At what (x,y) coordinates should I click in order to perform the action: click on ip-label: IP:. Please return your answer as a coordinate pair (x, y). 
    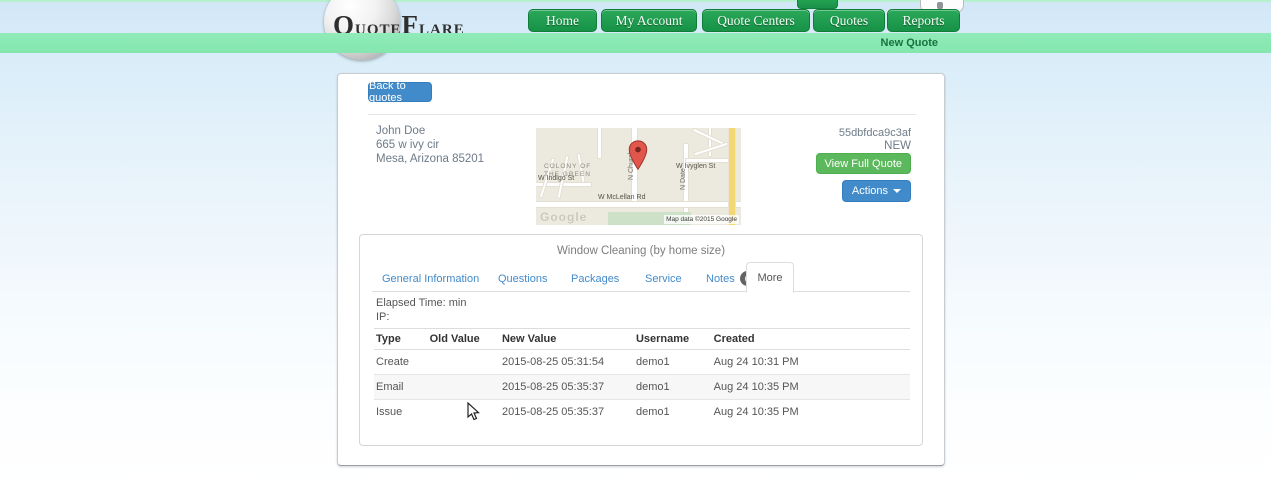
    Looking at the image, I should click on (383, 317).